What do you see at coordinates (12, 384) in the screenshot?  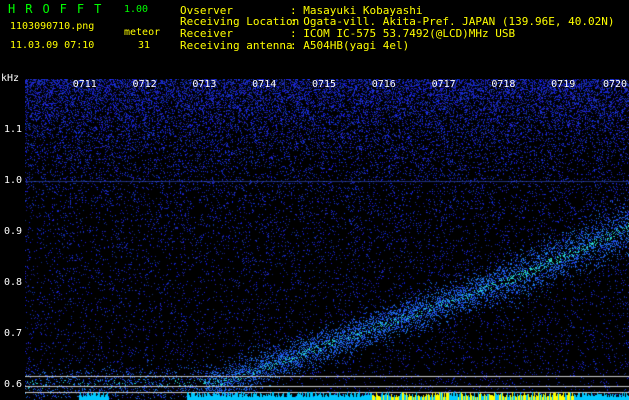 I see `freq-tick-label: 0.6` at bounding box center [12, 384].